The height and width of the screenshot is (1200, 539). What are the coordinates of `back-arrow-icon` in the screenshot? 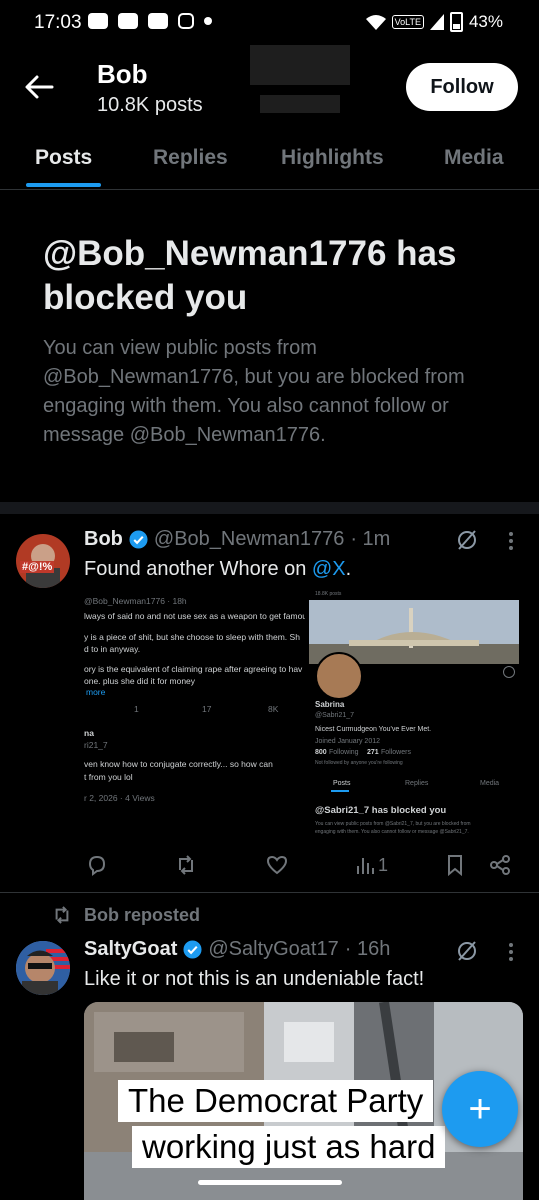 It's located at (39, 87).